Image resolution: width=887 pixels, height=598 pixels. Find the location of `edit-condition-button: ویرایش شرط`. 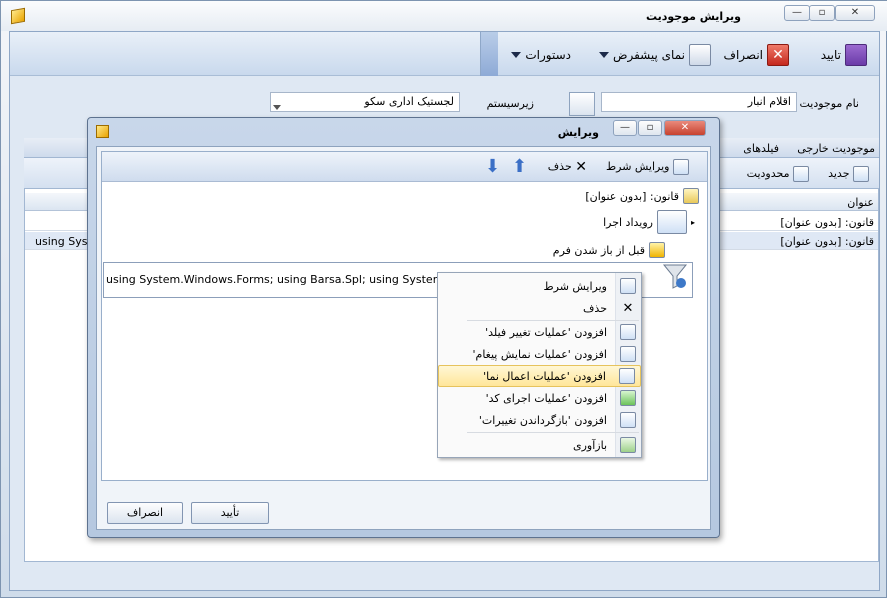

edit-condition-button: ویرایش شرط is located at coordinates (647, 167).